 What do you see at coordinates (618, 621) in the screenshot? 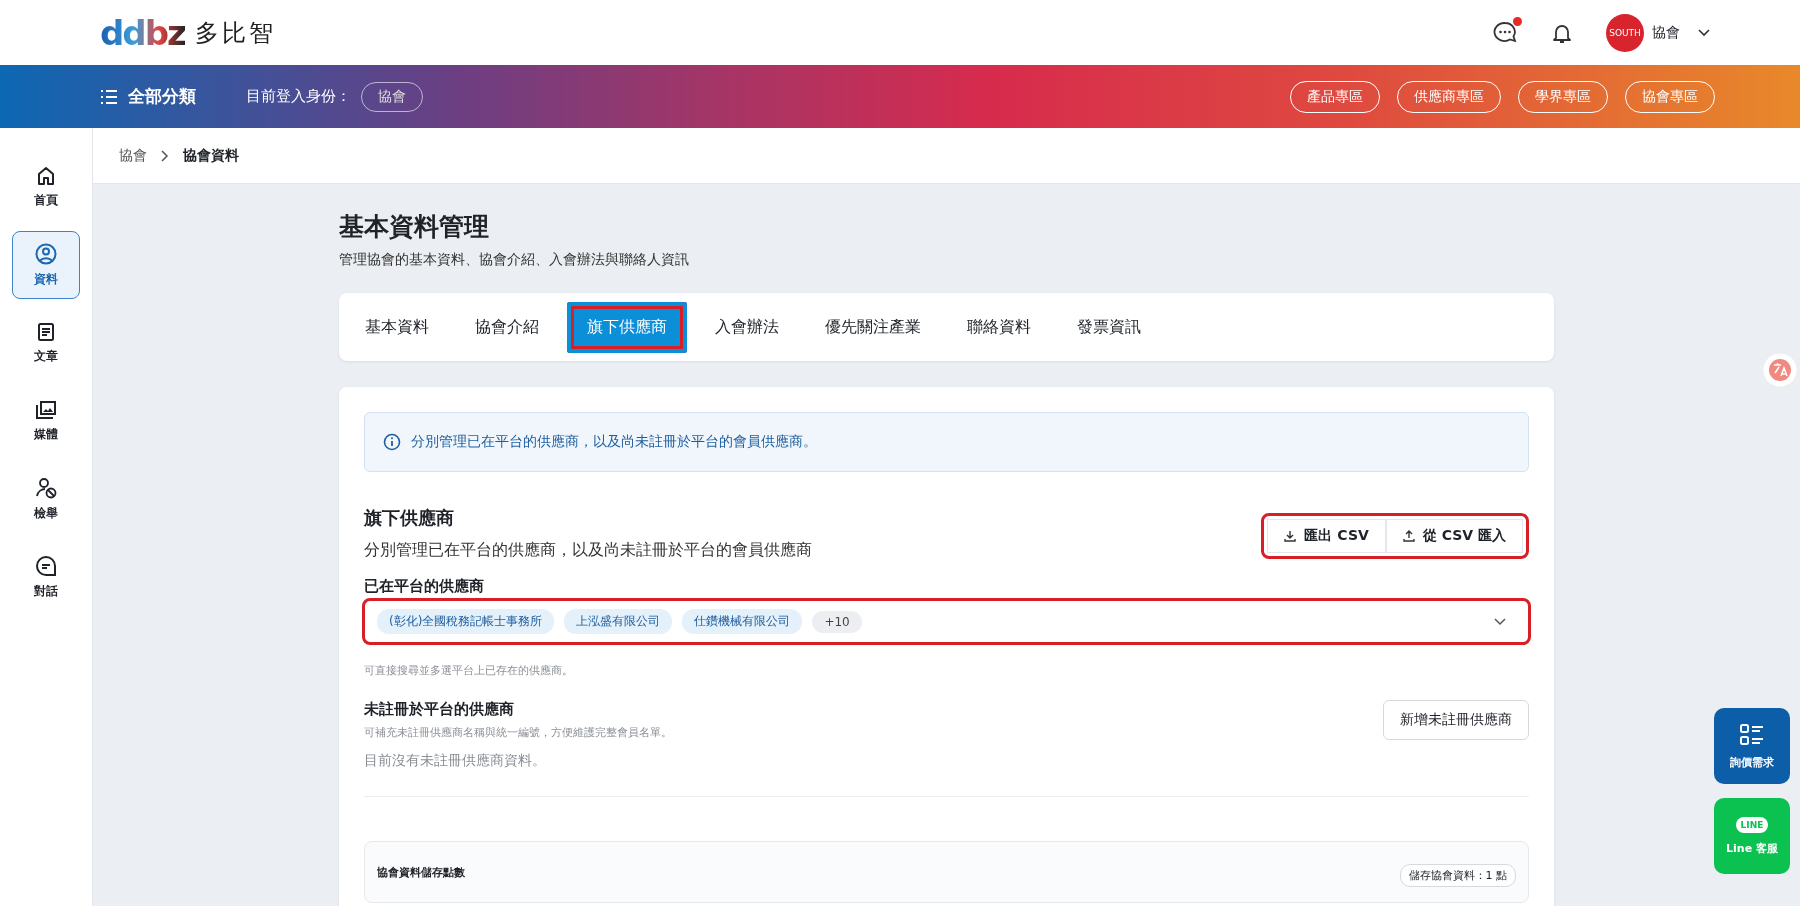
I see `supplier-tag: 上泓盛有限公司` at bounding box center [618, 621].